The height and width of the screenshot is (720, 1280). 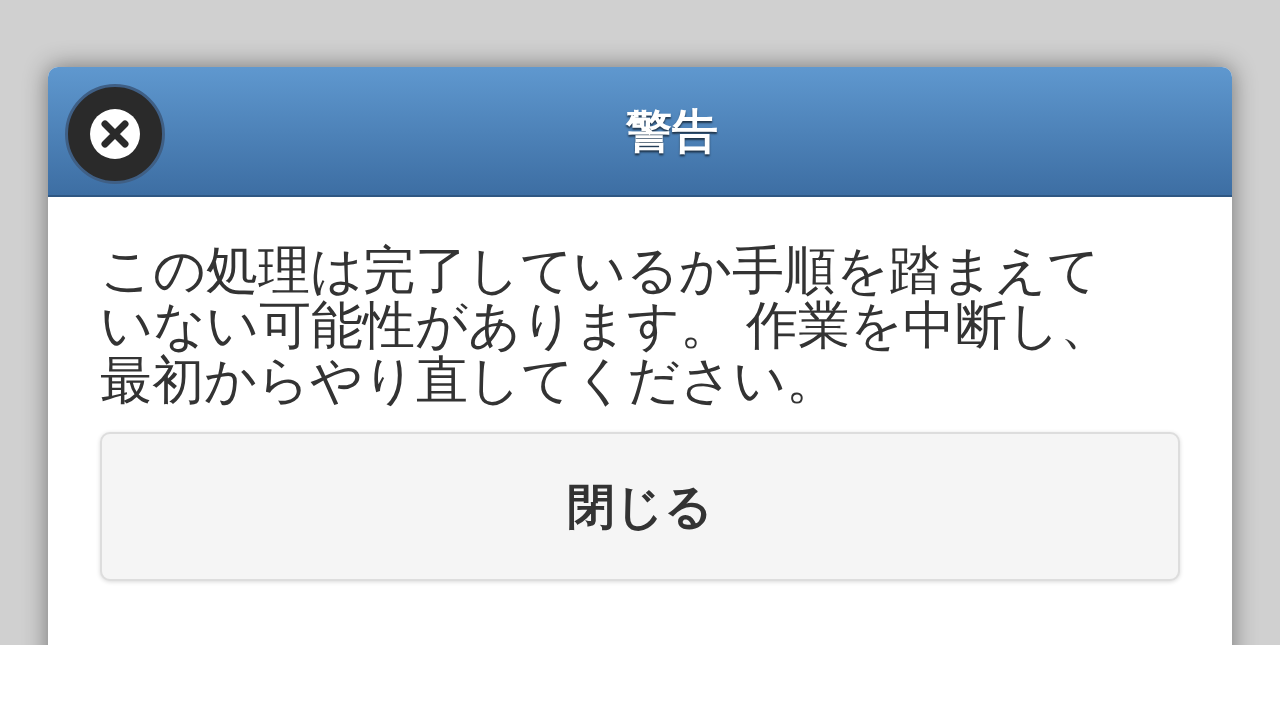 I want to click on close-icon, so click(x=115, y=134).